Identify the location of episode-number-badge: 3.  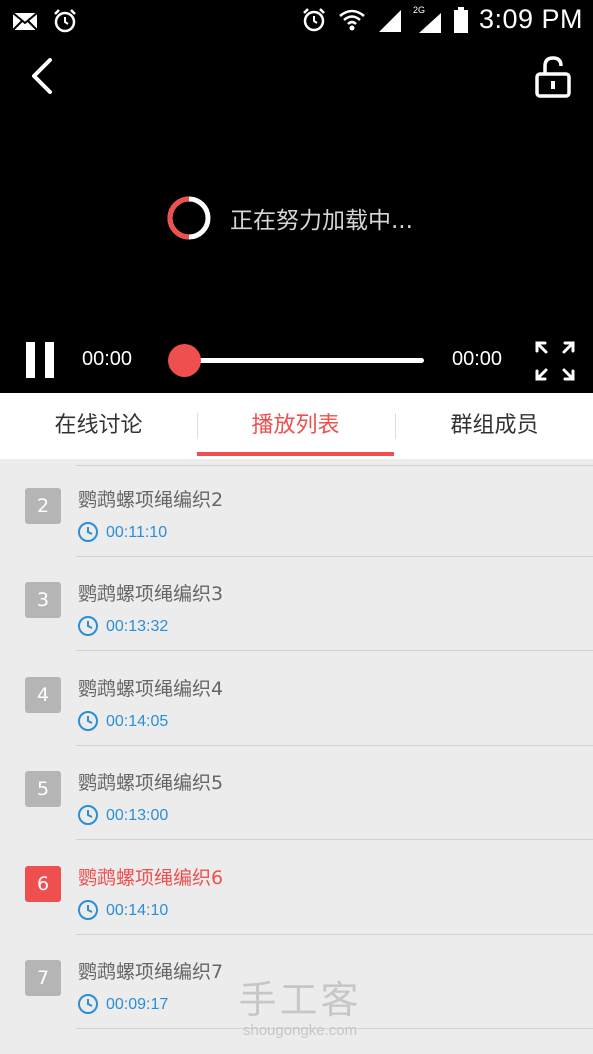
(43, 600).